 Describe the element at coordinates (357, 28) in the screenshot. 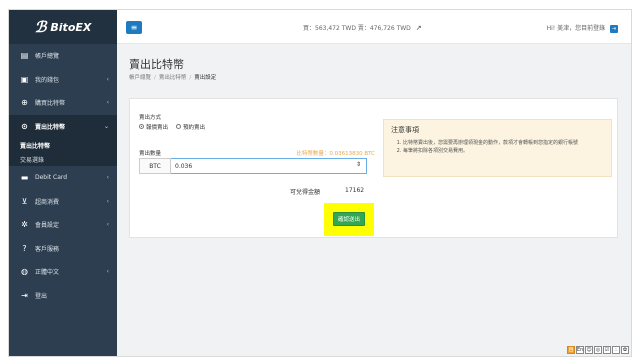

I see `price-ticker-text: 買：563,472 TWD 賣：476,726 TWD` at that location.